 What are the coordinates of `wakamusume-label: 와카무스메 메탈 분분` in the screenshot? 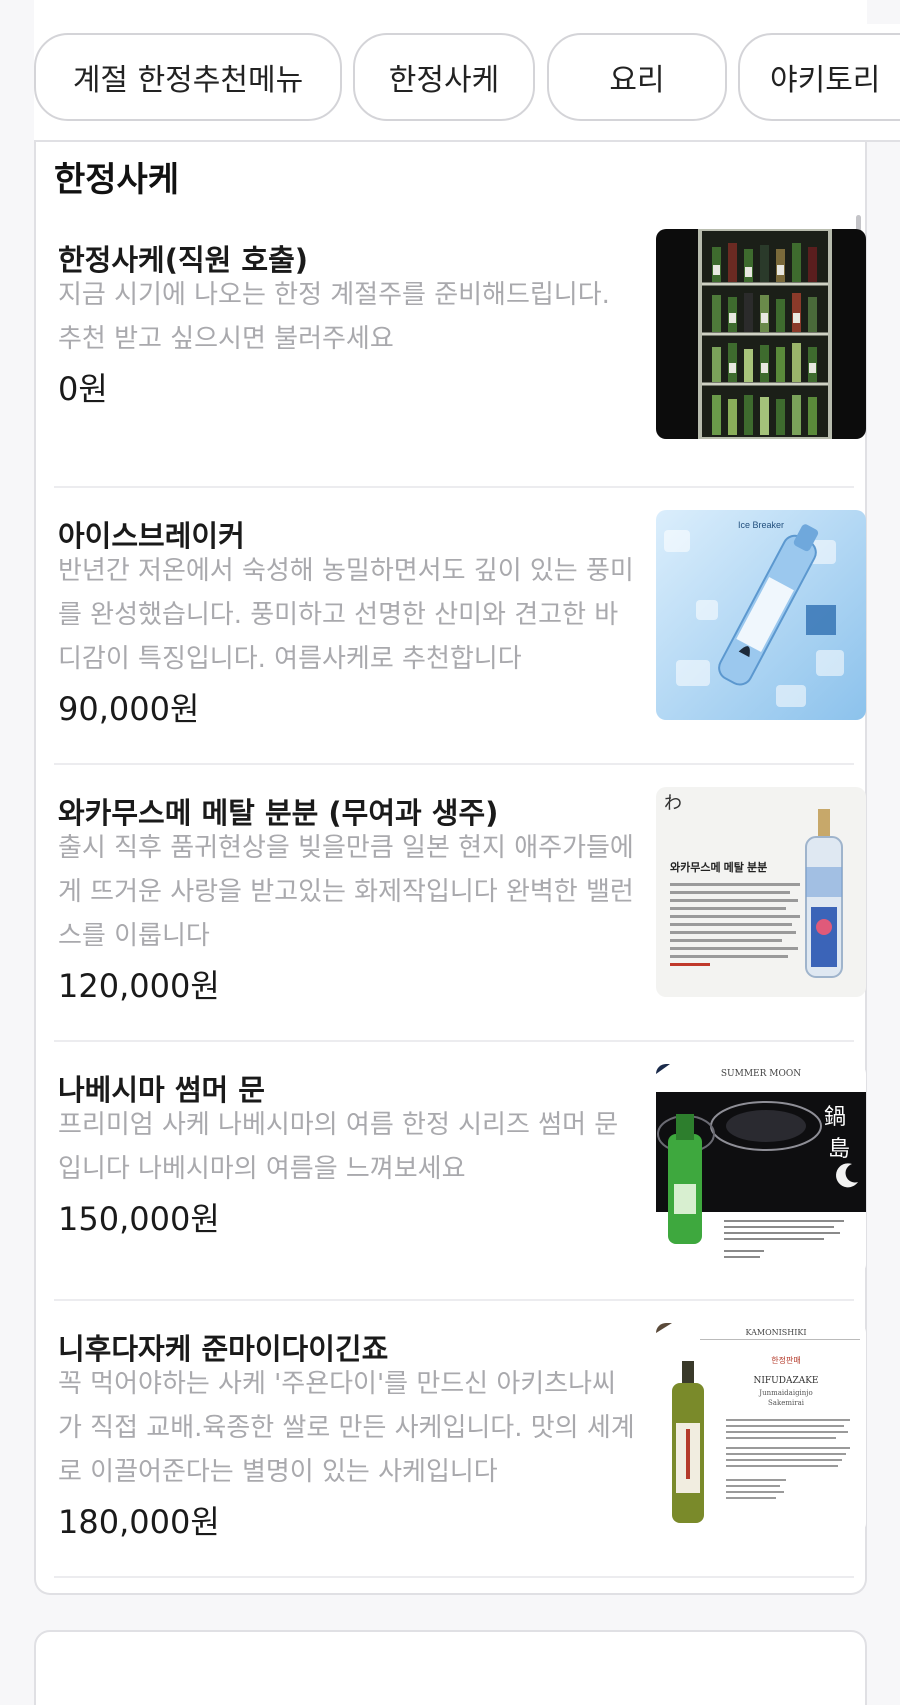 It's located at (718, 867).